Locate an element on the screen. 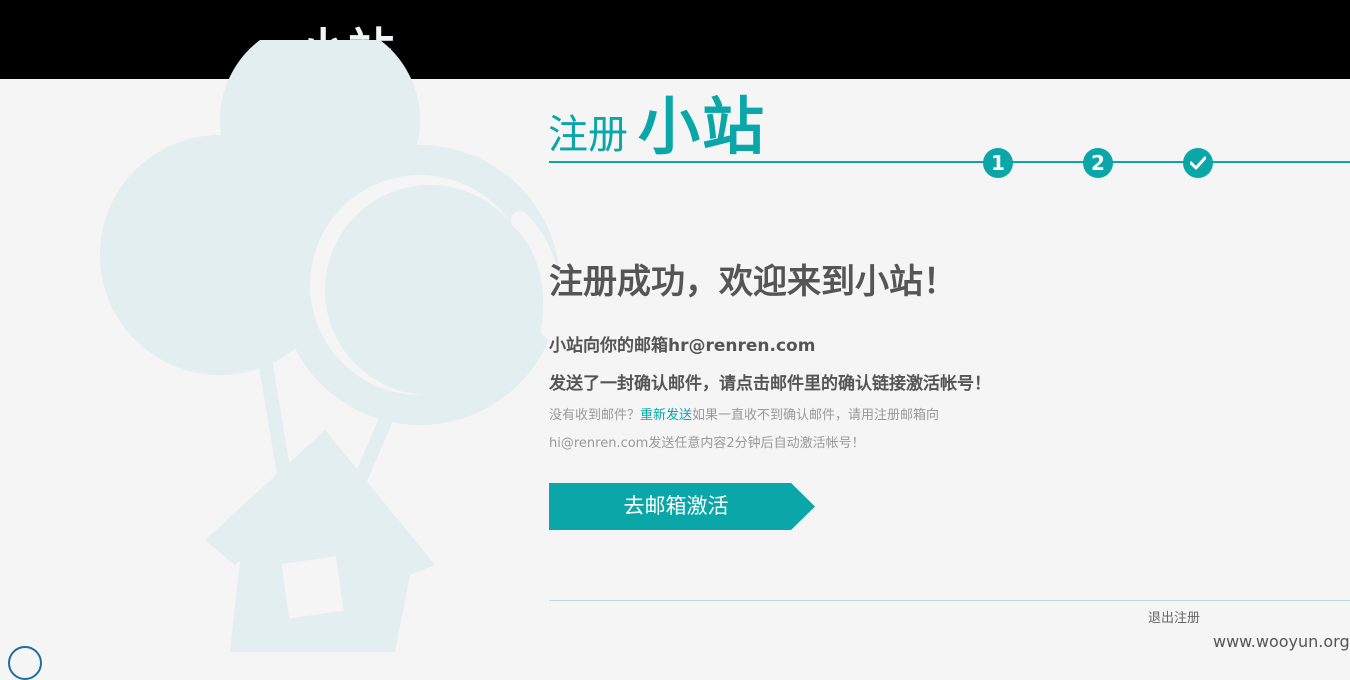  register-title-brand: 小站 is located at coordinates (702, 126).